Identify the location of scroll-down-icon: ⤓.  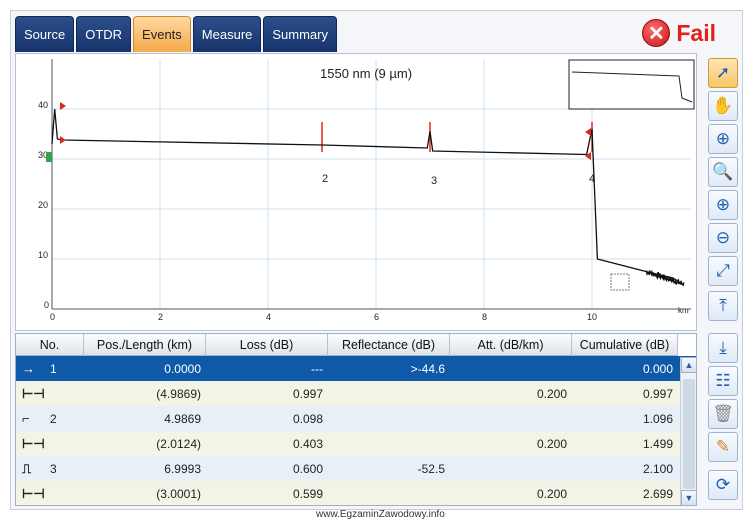
(723, 347).